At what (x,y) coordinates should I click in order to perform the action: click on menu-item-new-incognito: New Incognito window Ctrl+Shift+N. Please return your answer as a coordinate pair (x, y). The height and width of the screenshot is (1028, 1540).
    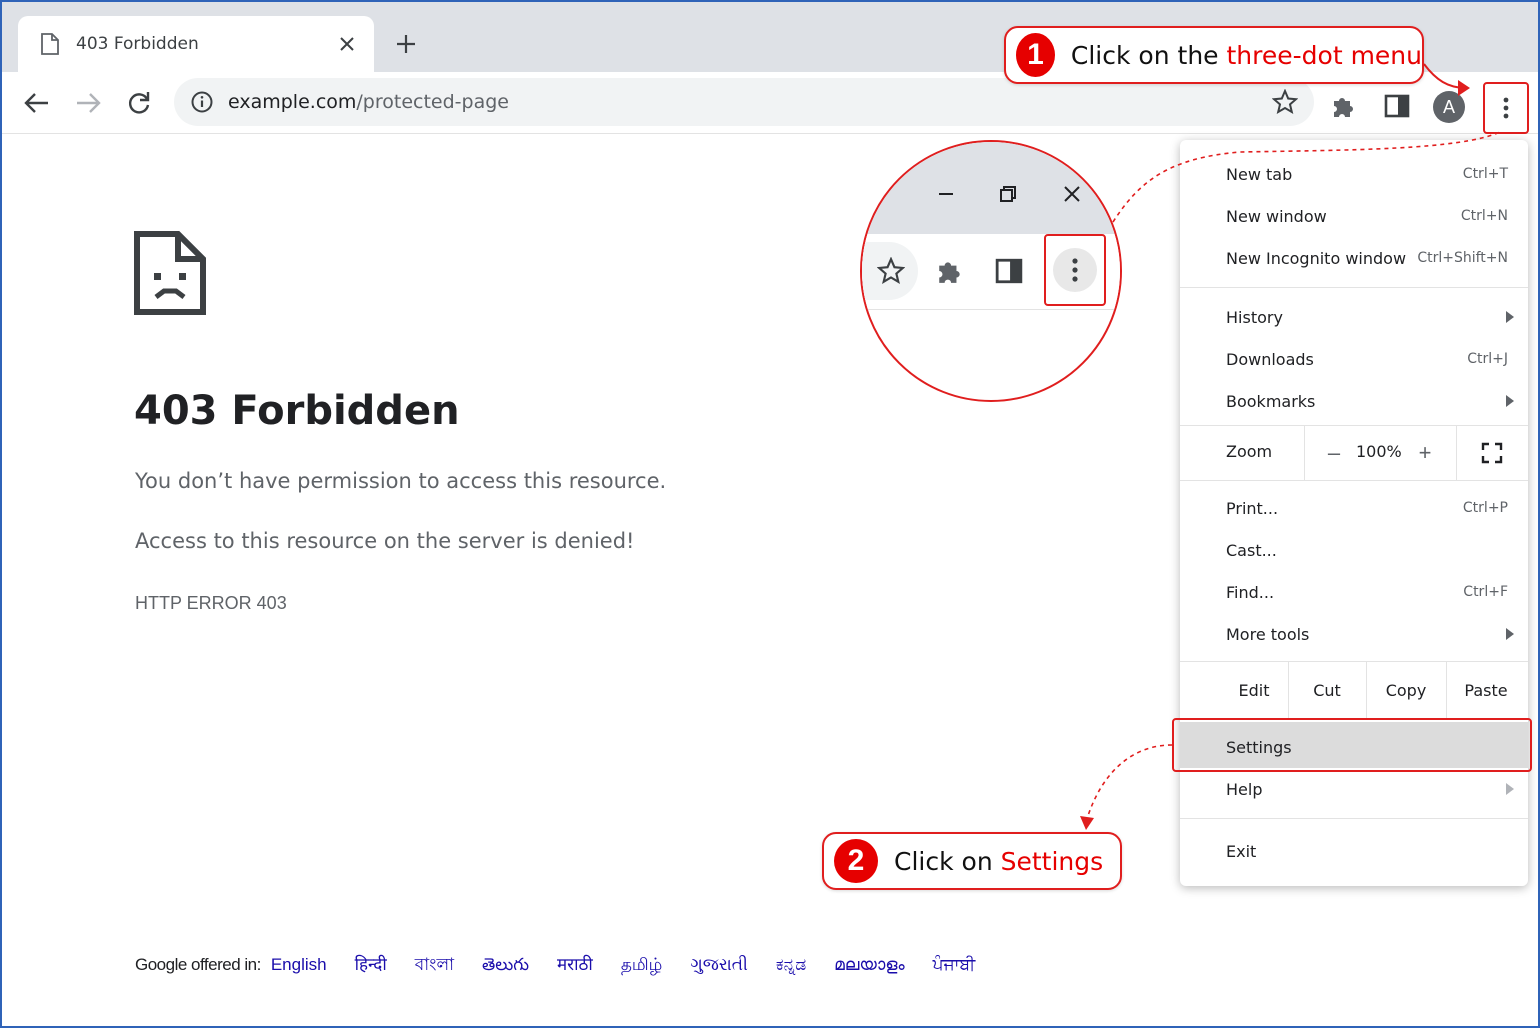
    Looking at the image, I should click on (1354, 258).